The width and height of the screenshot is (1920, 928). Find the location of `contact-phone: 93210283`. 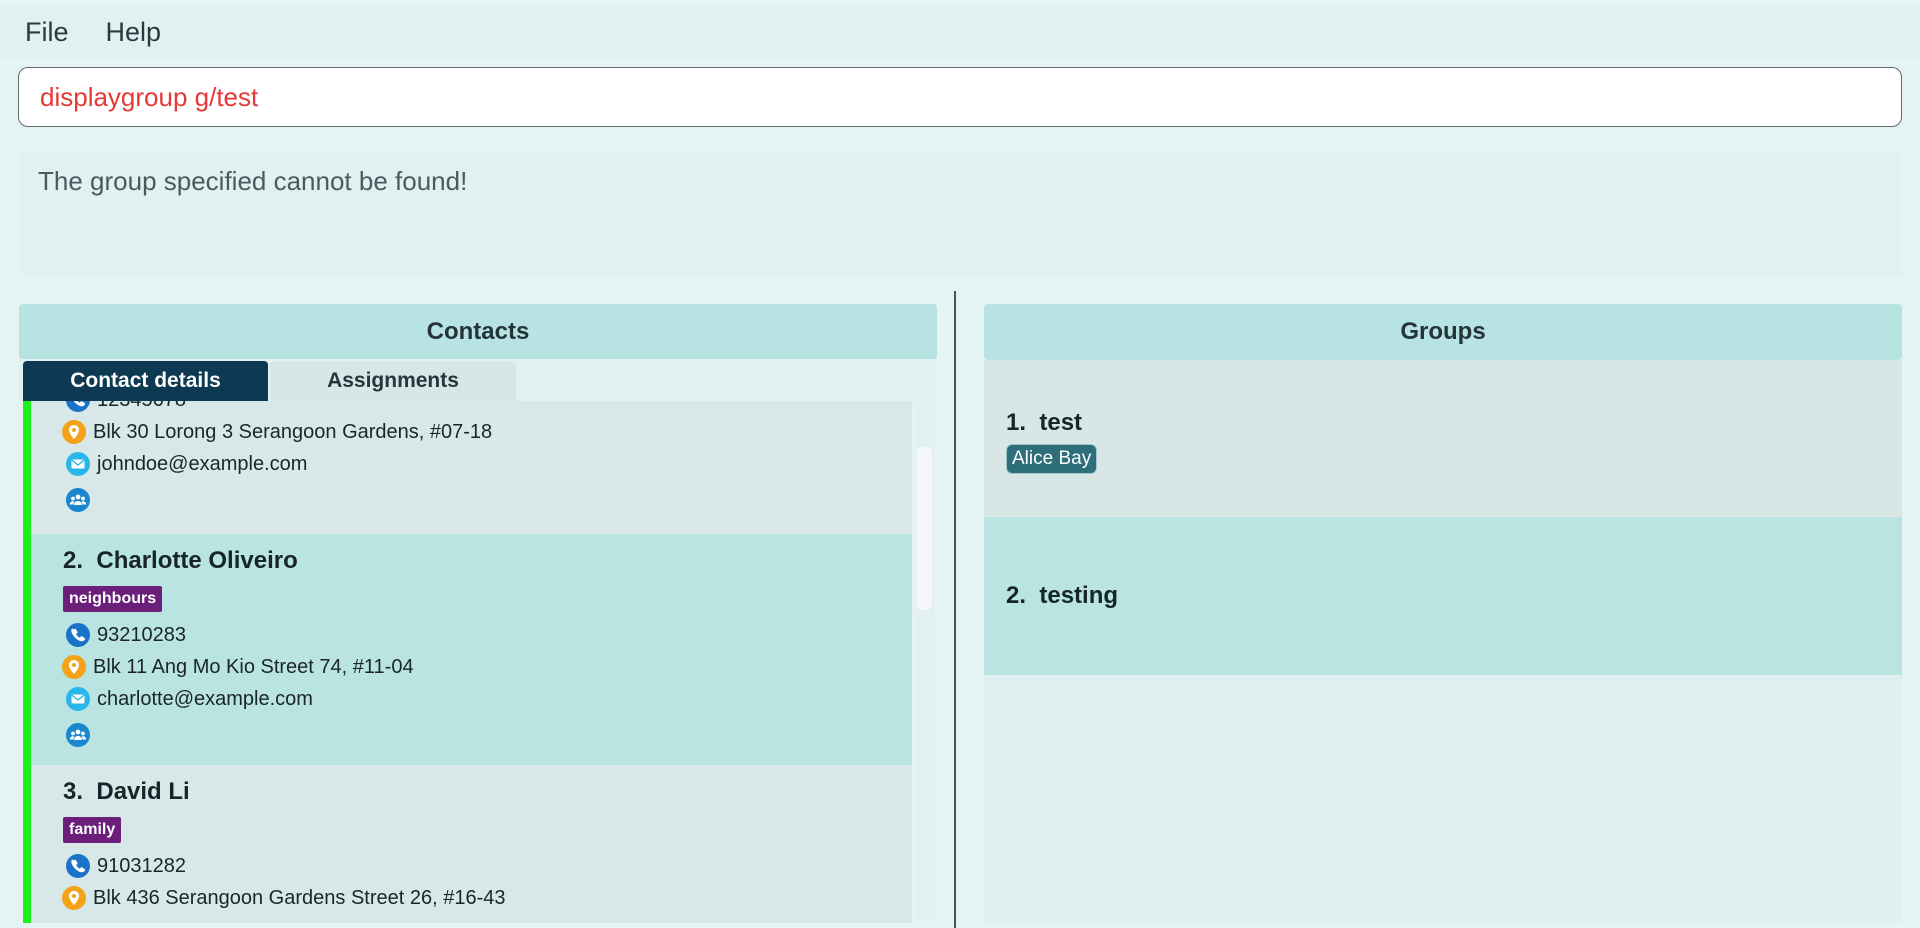

contact-phone: 93210283 is located at coordinates (141, 634).